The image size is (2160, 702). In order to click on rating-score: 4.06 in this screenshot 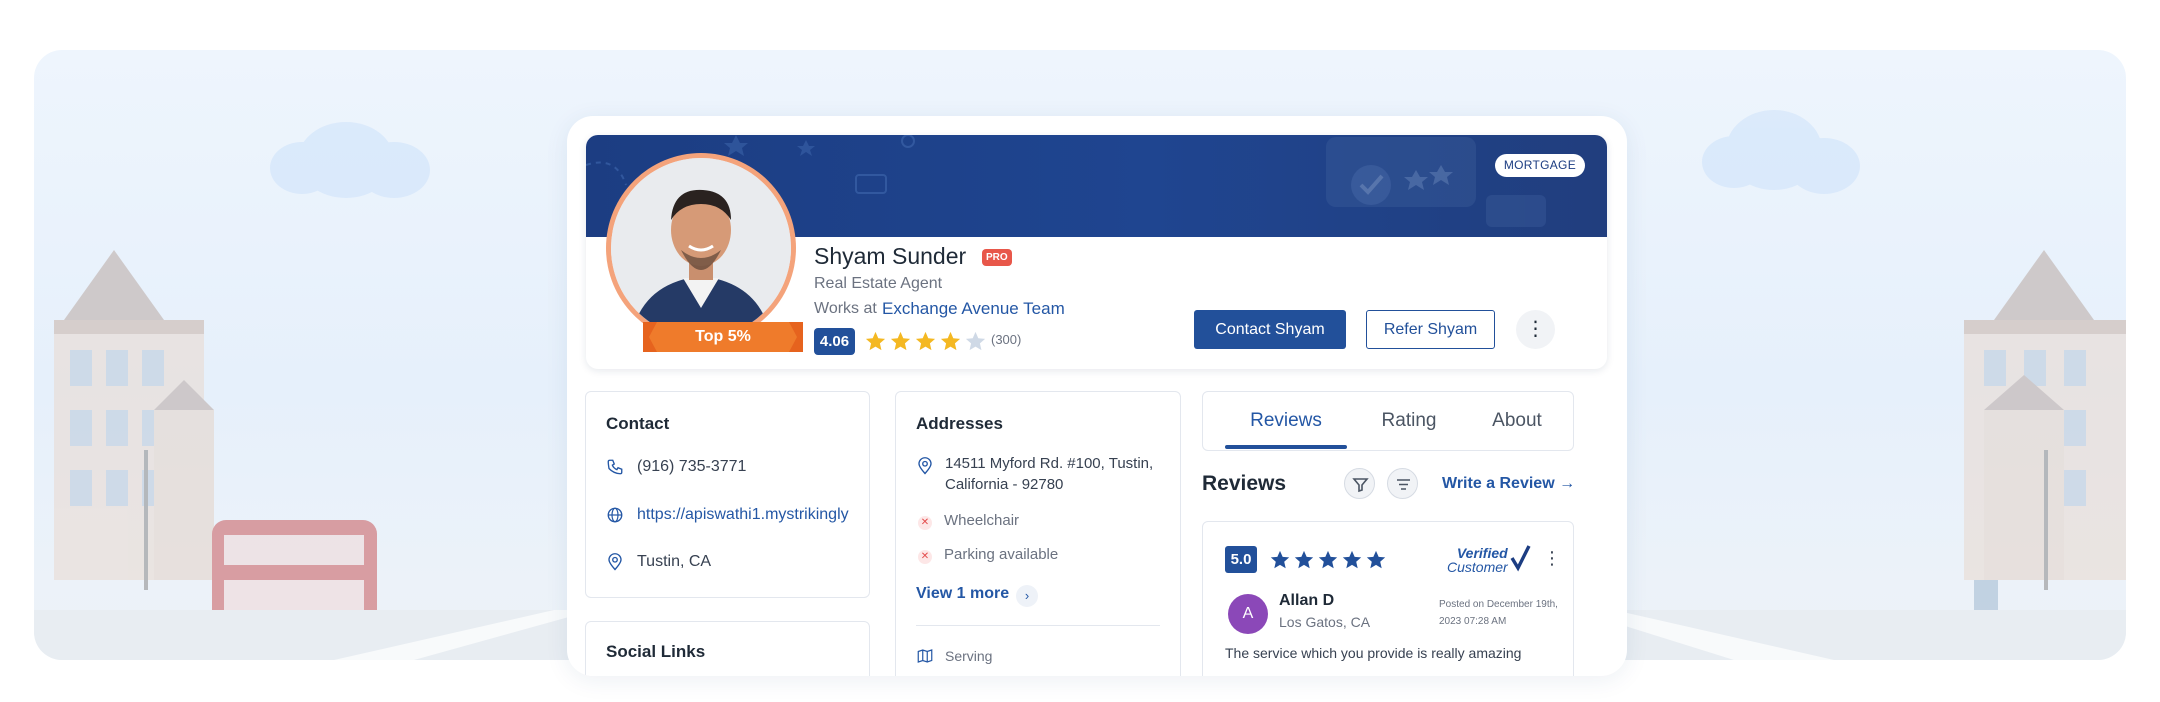, I will do `click(834, 341)`.